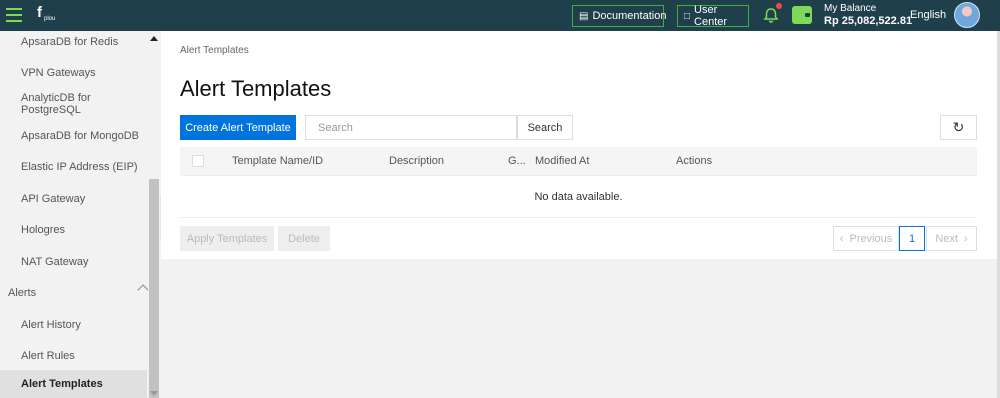  What do you see at coordinates (48, 15) in the screenshot?
I see `logo: f plou` at bounding box center [48, 15].